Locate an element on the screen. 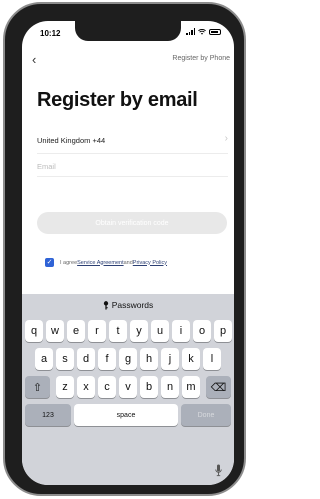 The height and width of the screenshot is (499, 320). notch is located at coordinates (128, 31).